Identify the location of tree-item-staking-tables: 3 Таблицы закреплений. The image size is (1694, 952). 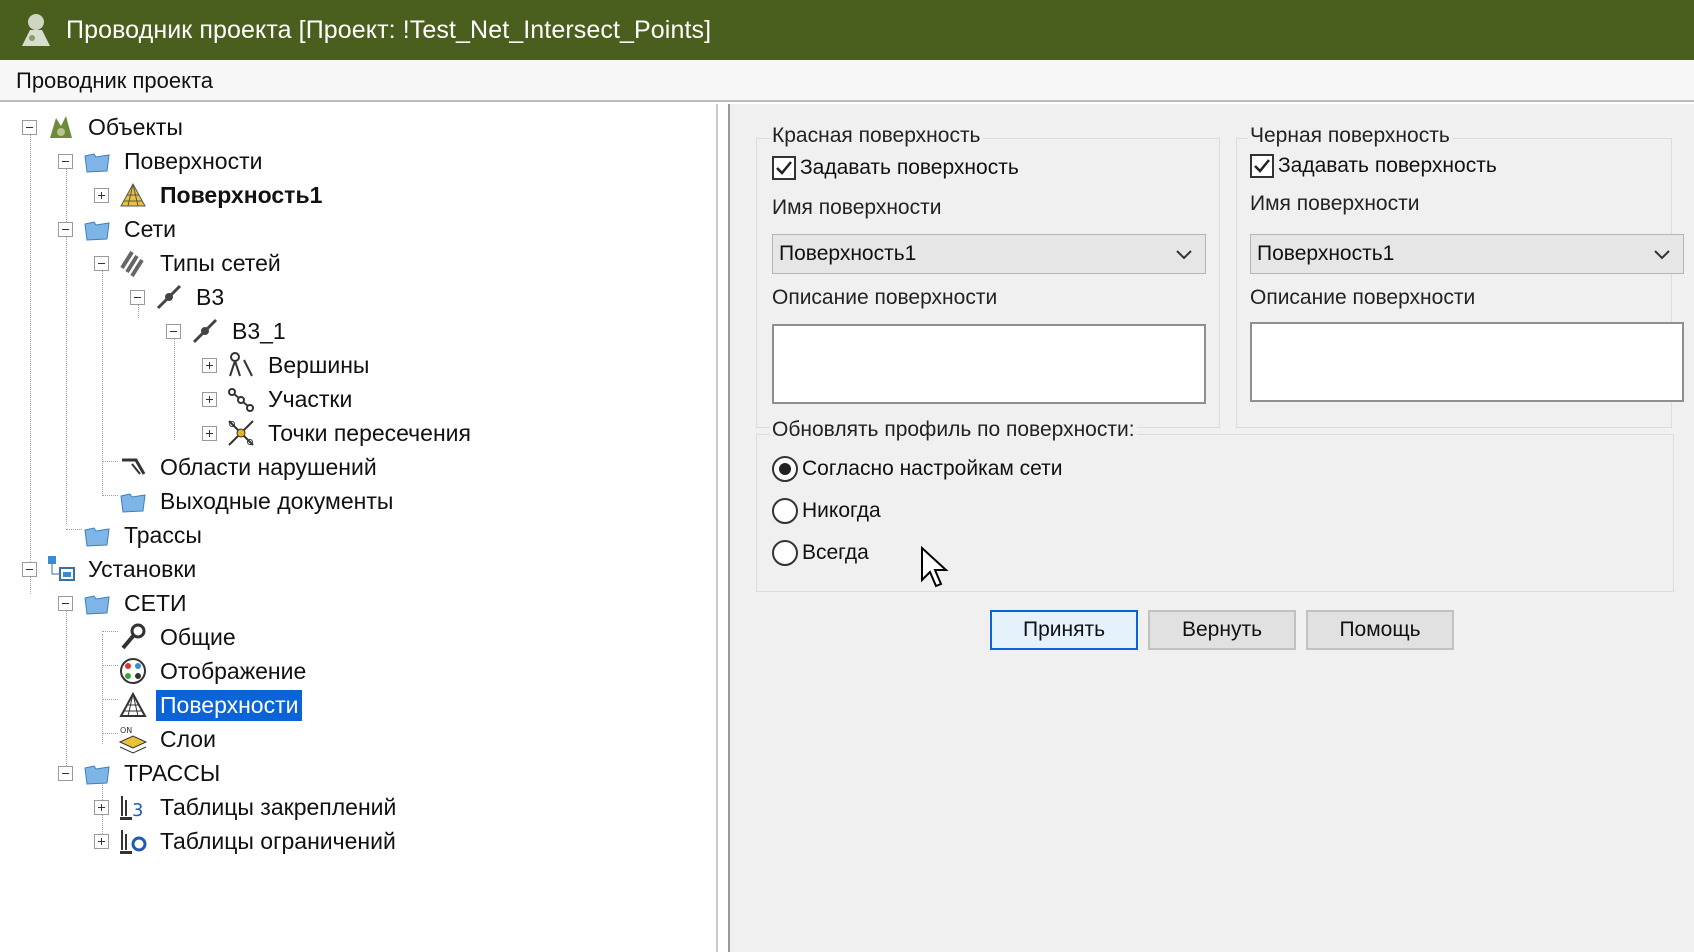
(259, 807).